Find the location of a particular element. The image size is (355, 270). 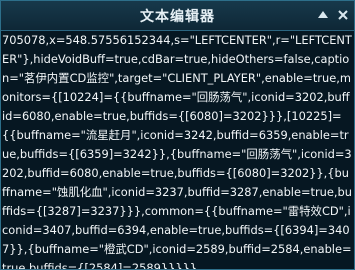

triangle-up-icon is located at coordinates (323, 14).